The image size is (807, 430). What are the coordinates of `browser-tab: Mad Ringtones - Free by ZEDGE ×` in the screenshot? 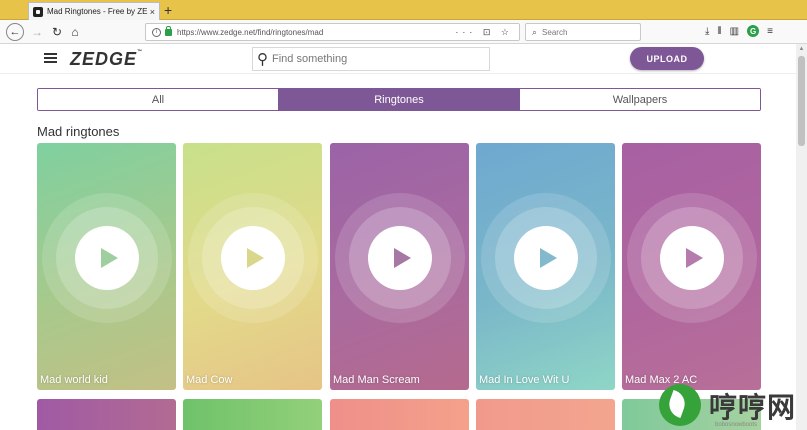 It's located at (94, 11).